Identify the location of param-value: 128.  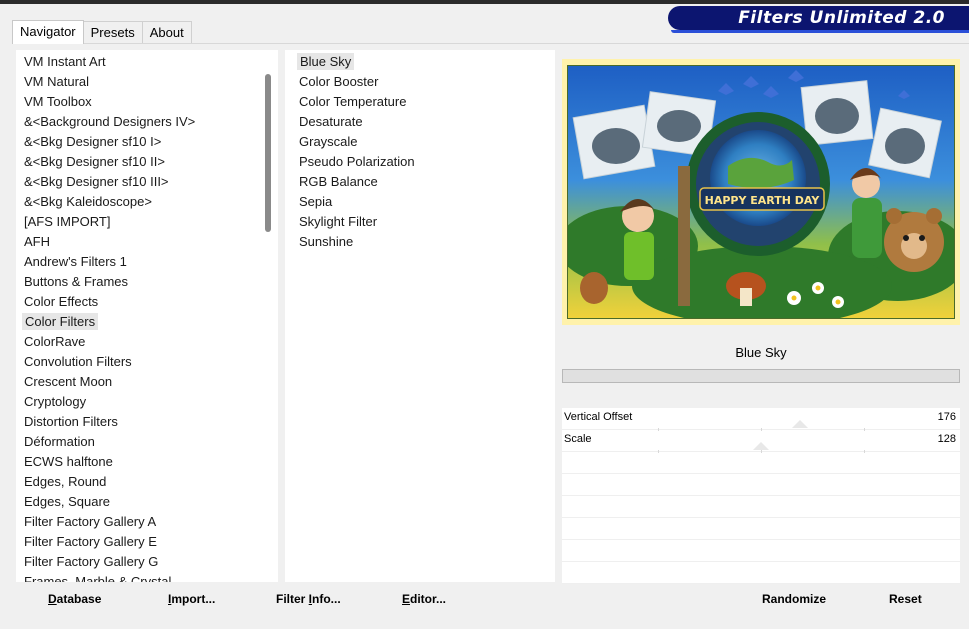
(946, 439).